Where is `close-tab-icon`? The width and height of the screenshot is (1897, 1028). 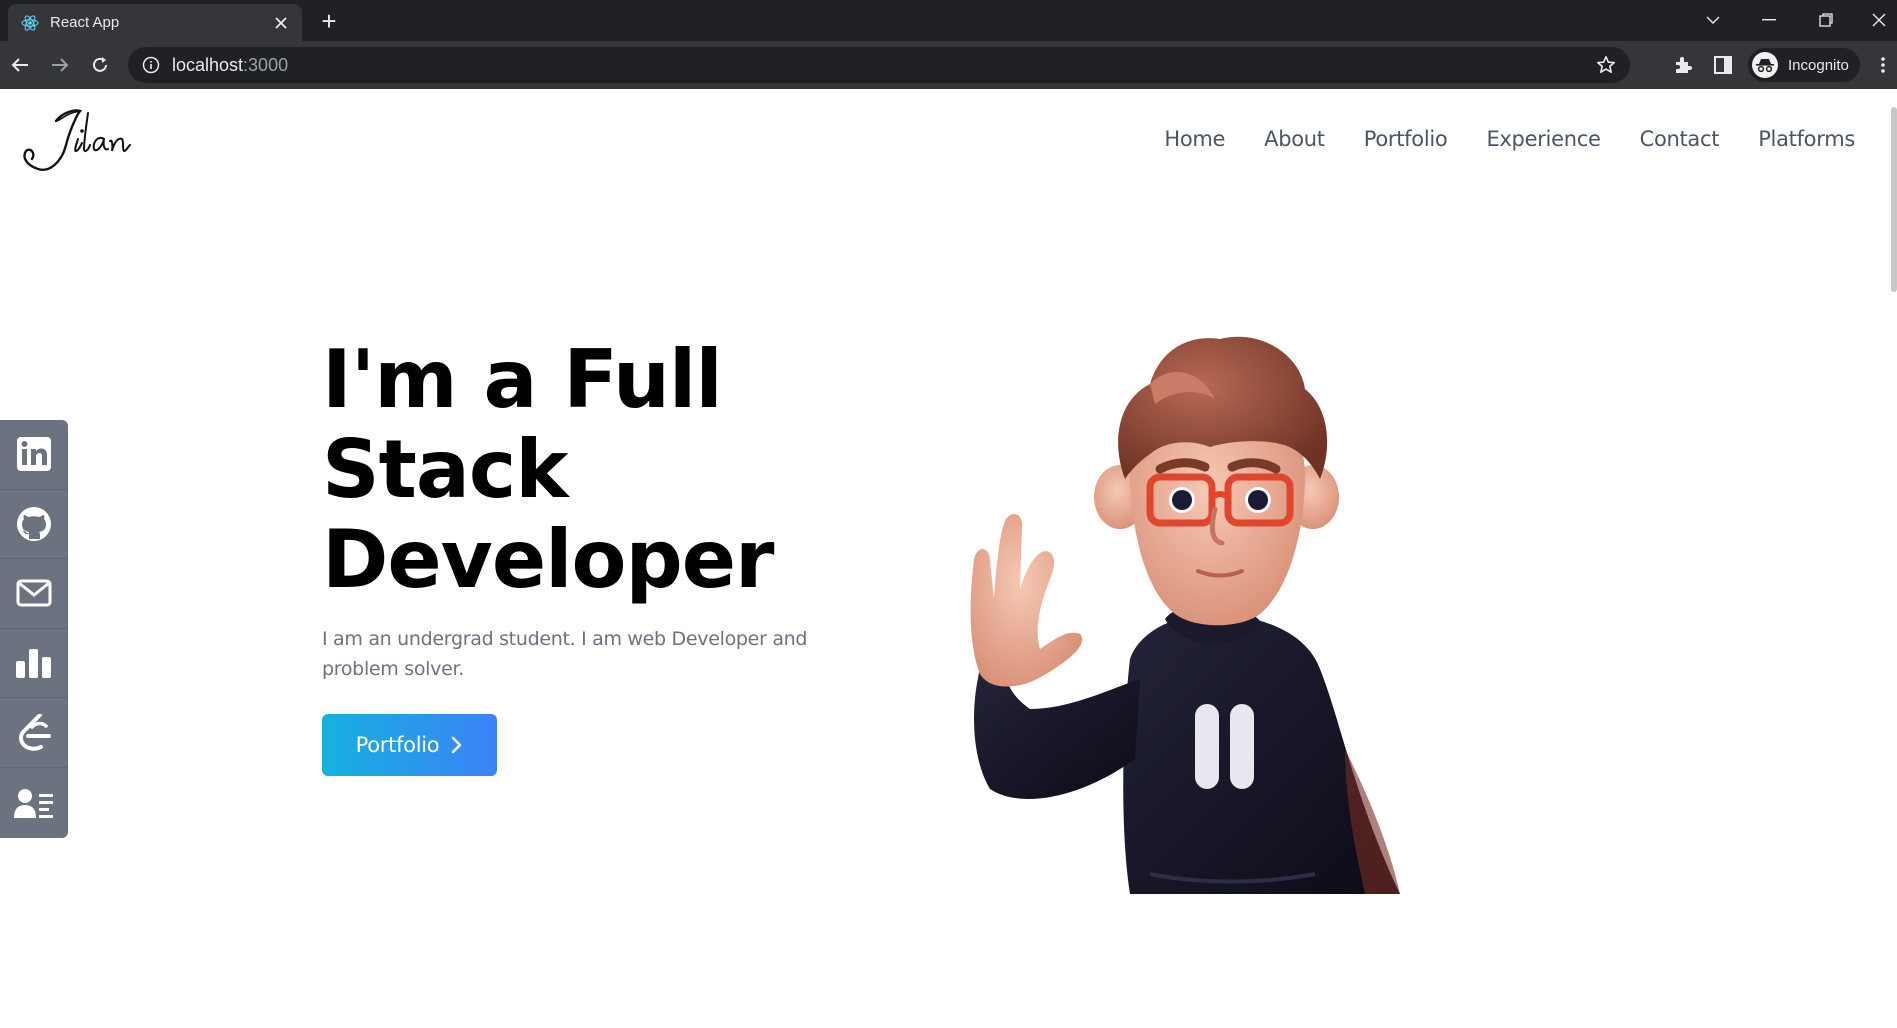 close-tab-icon is located at coordinates (281, 23).